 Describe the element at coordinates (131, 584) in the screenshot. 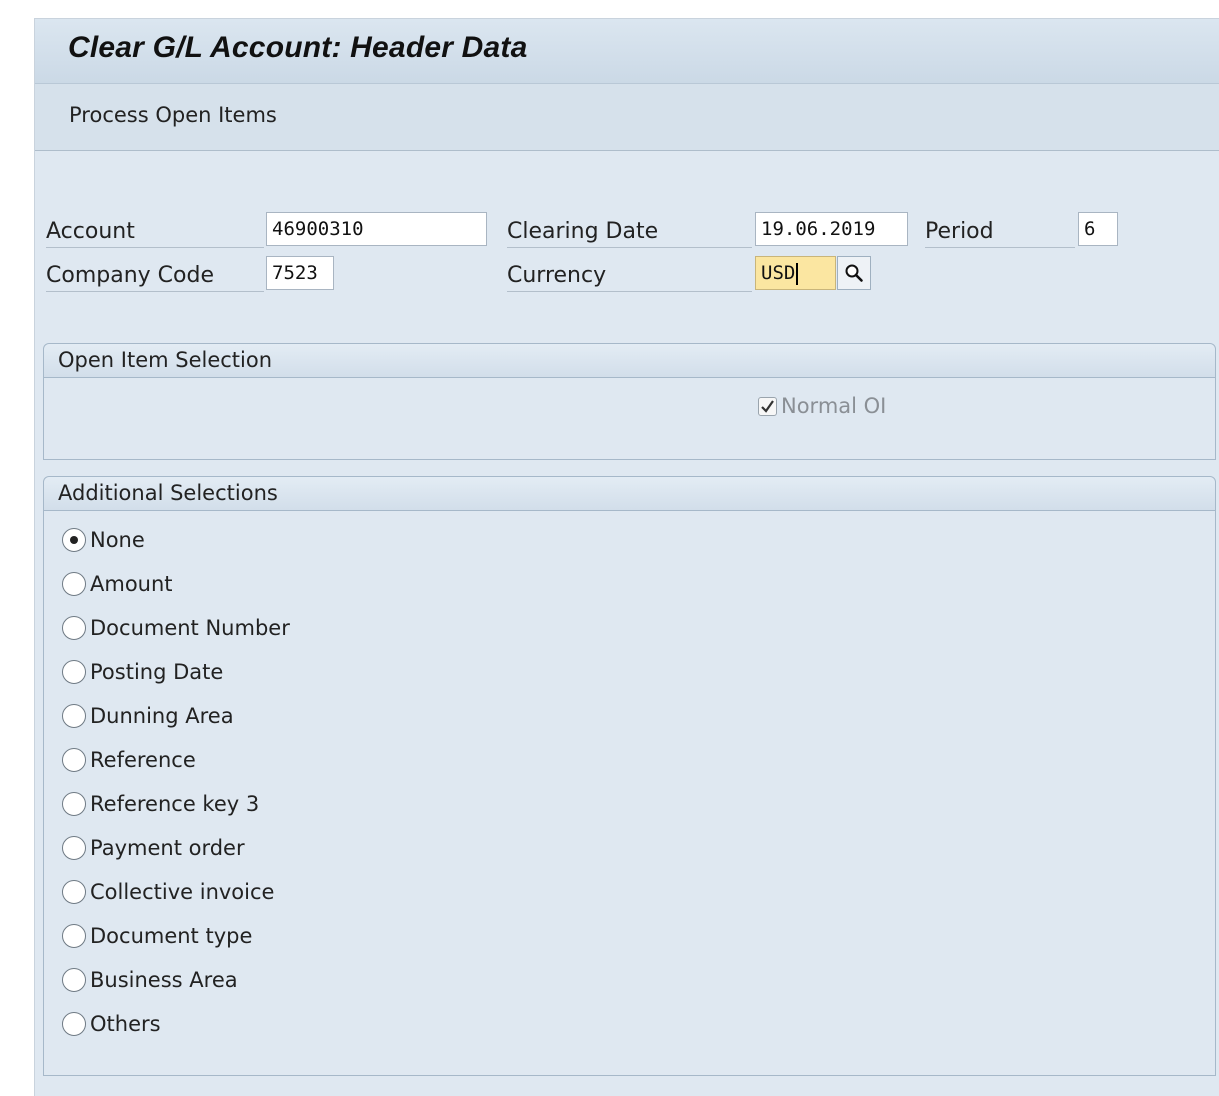

I see `radio-label: Amount` at that location.